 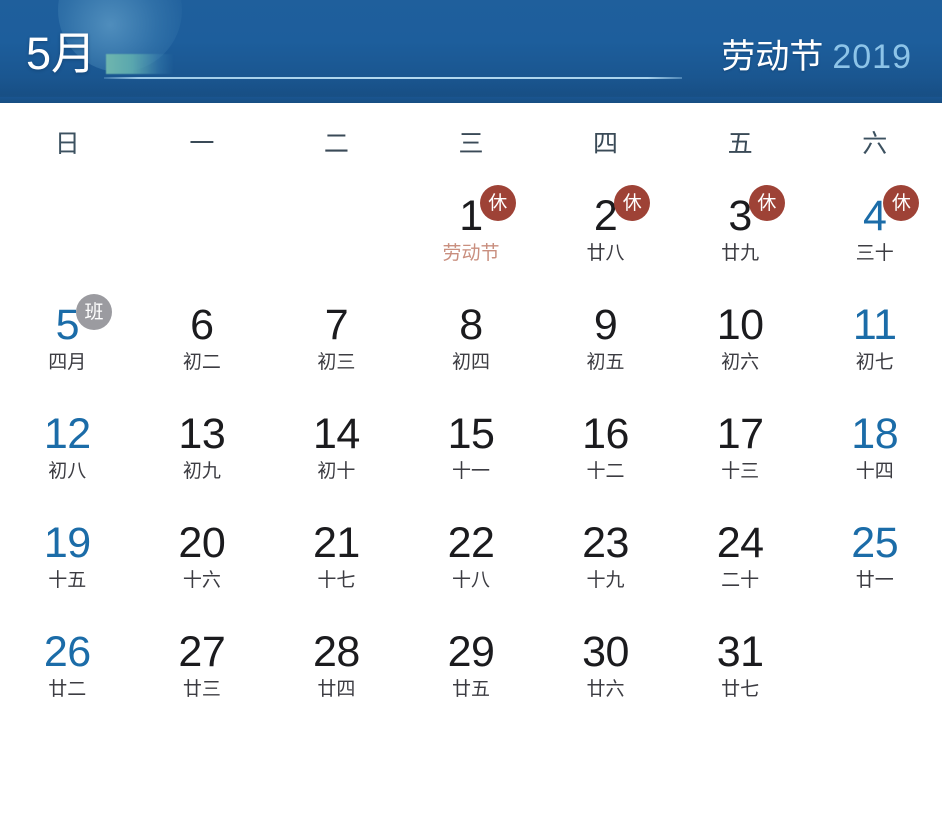 I want to click on lunar-date-label: 十一, so click(x=470, y=471).